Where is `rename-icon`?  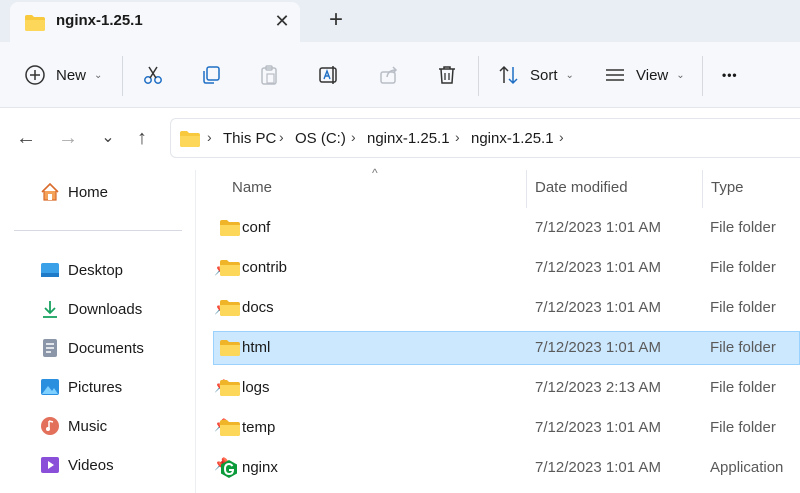 rename-icon is located at coordinates (328, 75).